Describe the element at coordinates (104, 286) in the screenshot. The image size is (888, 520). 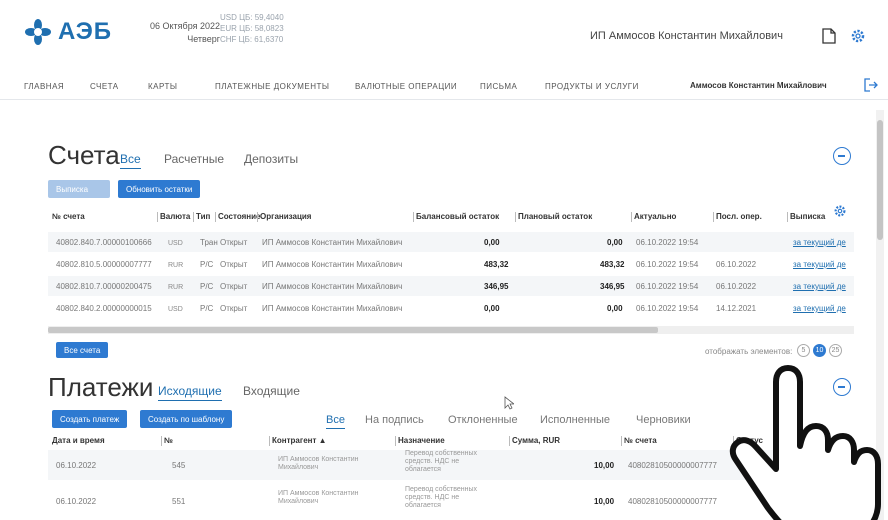
I see `account-number: 40802.810.7.00000200475` at that location.